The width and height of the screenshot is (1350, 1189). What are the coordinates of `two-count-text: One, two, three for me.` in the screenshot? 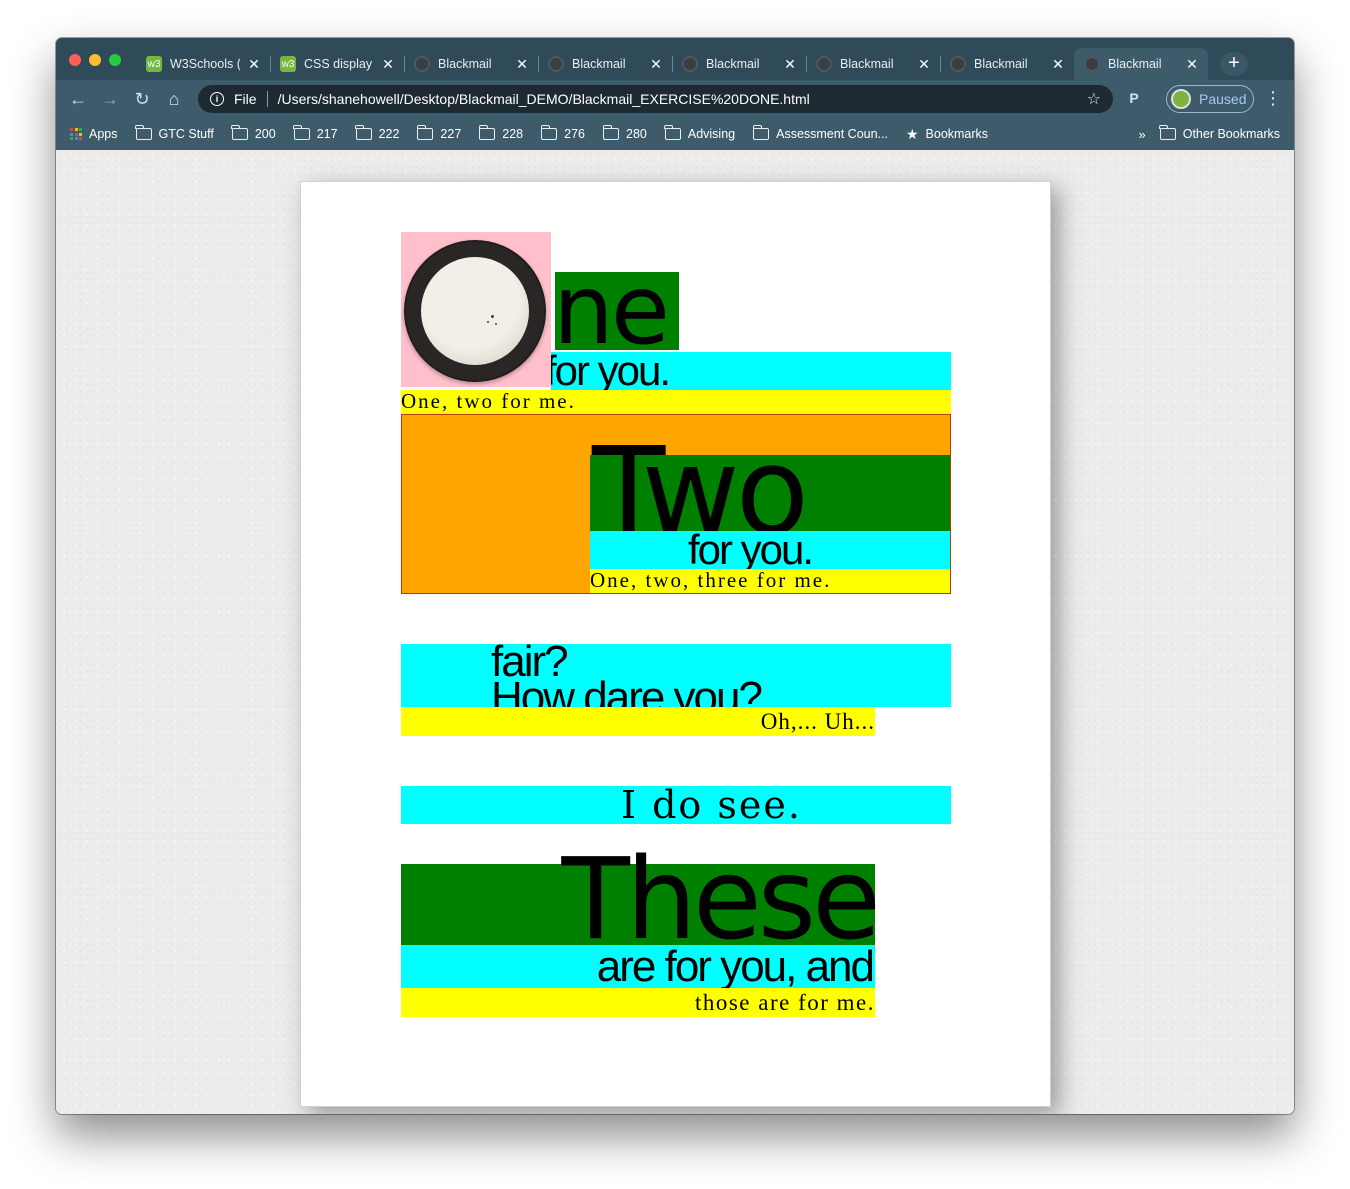 It's located at (711, 580).